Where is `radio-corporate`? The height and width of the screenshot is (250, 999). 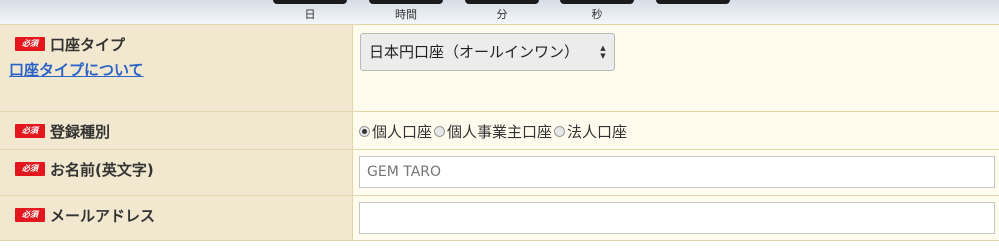 radio-corporate is located at coordinates (560, 131).